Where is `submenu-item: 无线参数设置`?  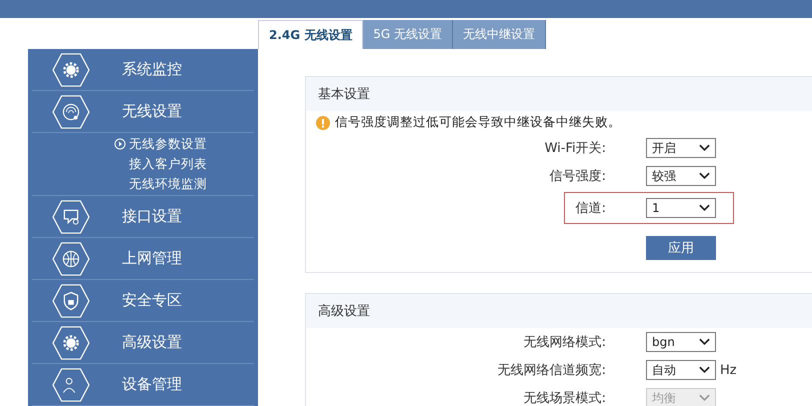
submenu-item: 无线参数设置 is located at coordinates (168, 144).